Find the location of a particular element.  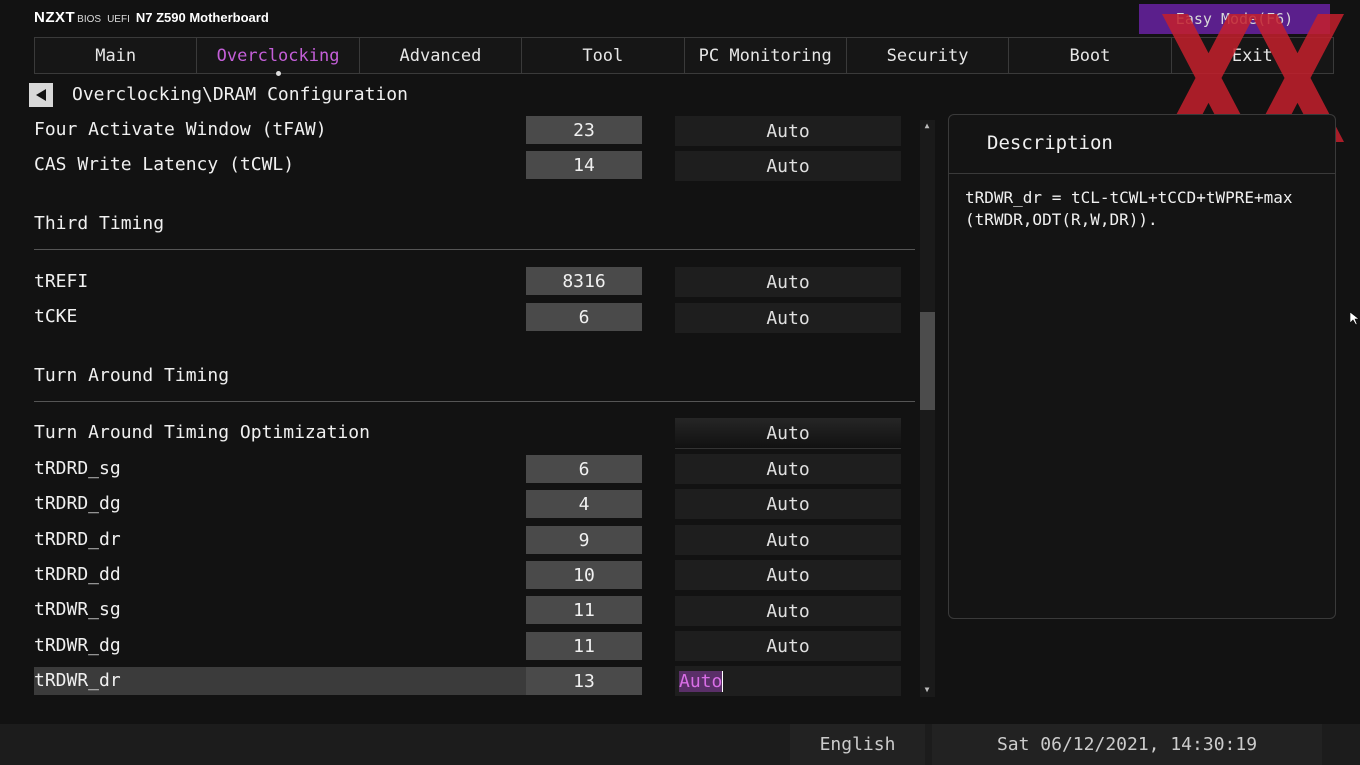

trdrd-sg-mode: Auto is located at coordinates (788, 469).